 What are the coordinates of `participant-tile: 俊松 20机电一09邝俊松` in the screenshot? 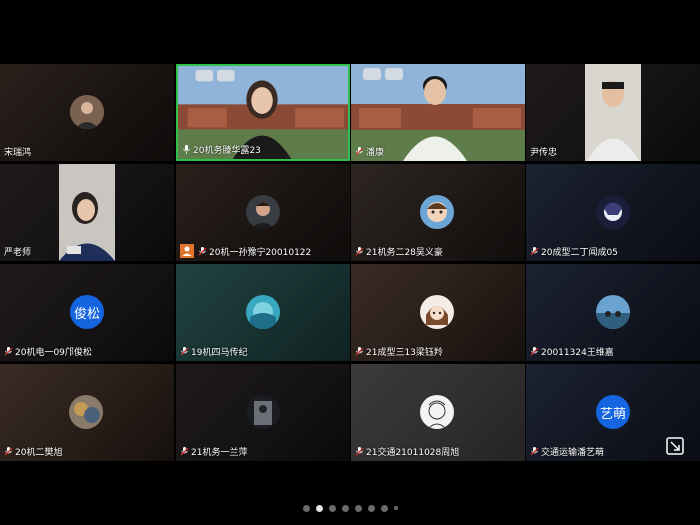 It's located at (87, 312).